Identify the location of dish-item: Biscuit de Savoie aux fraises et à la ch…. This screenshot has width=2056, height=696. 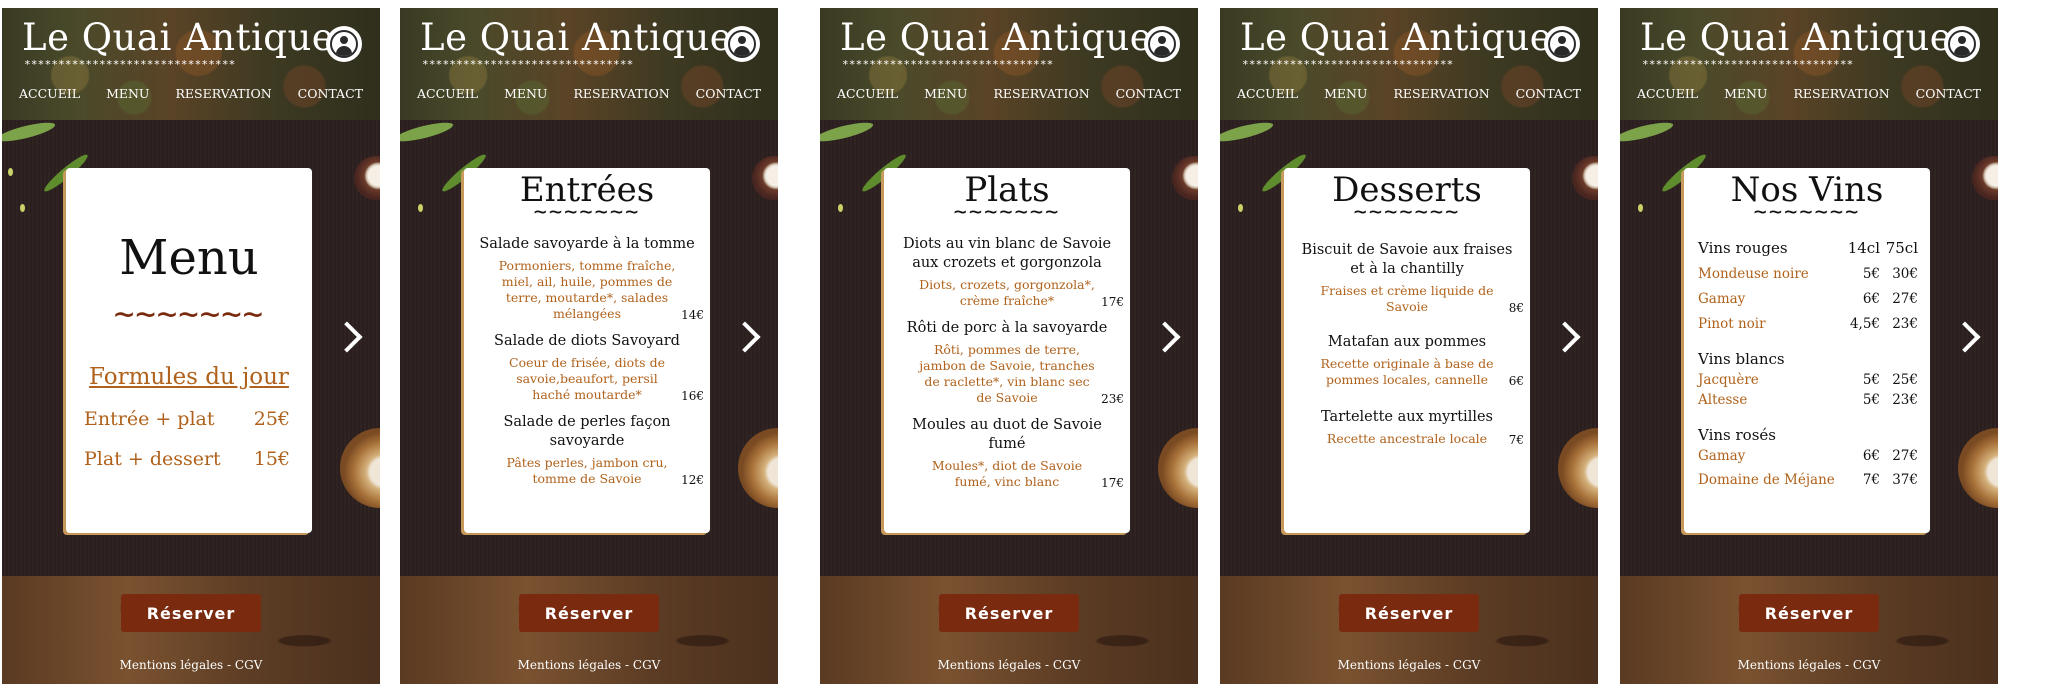
(1410, 278).